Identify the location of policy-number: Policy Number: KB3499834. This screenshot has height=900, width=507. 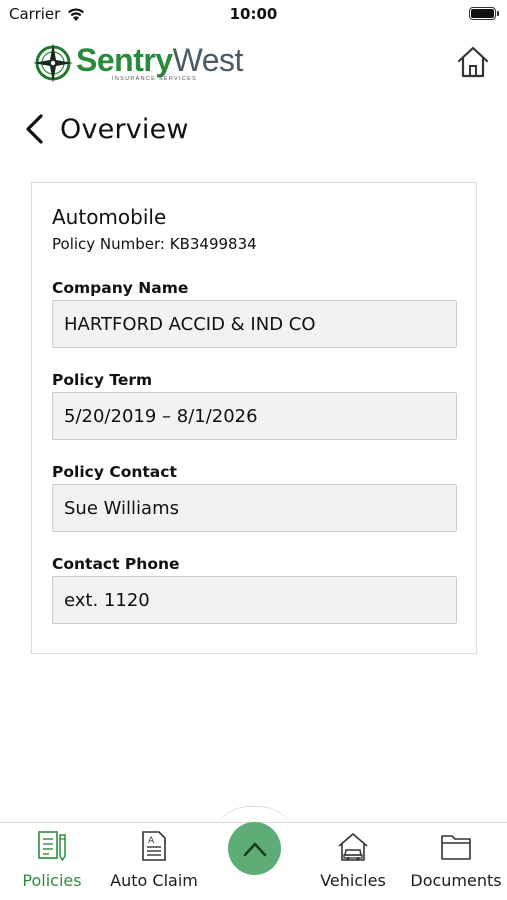
(154, 244).